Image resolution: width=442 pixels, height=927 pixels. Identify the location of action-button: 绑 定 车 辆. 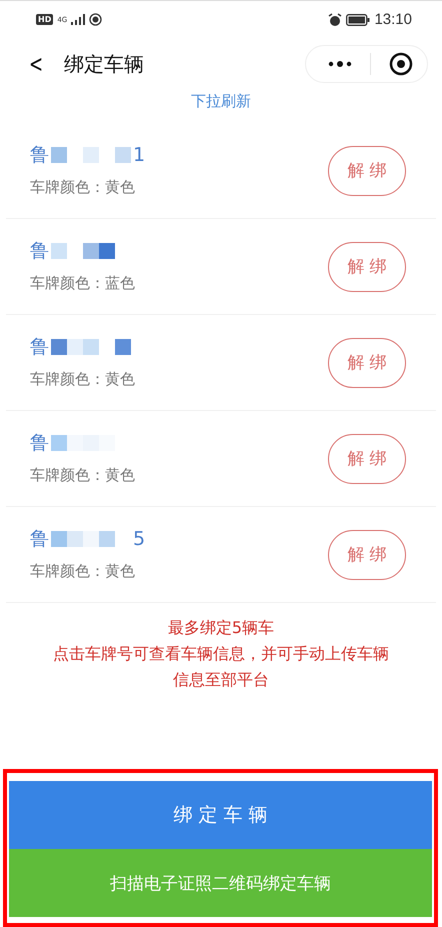
(220, 815).